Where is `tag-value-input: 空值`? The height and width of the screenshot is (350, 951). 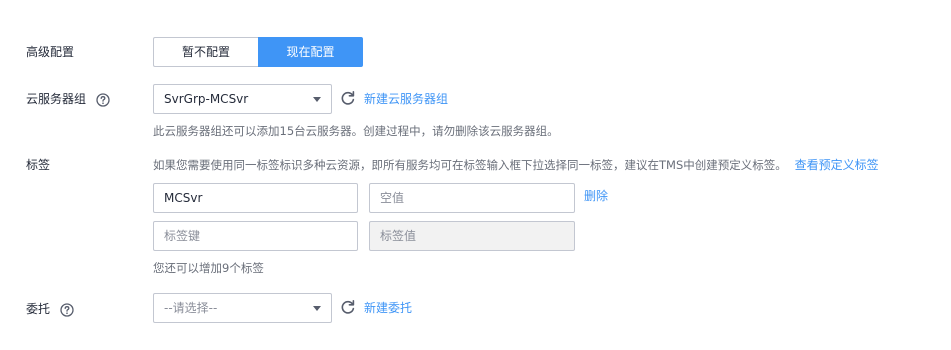
tag-value-input: 空值 is located at coordinates (472, 198).